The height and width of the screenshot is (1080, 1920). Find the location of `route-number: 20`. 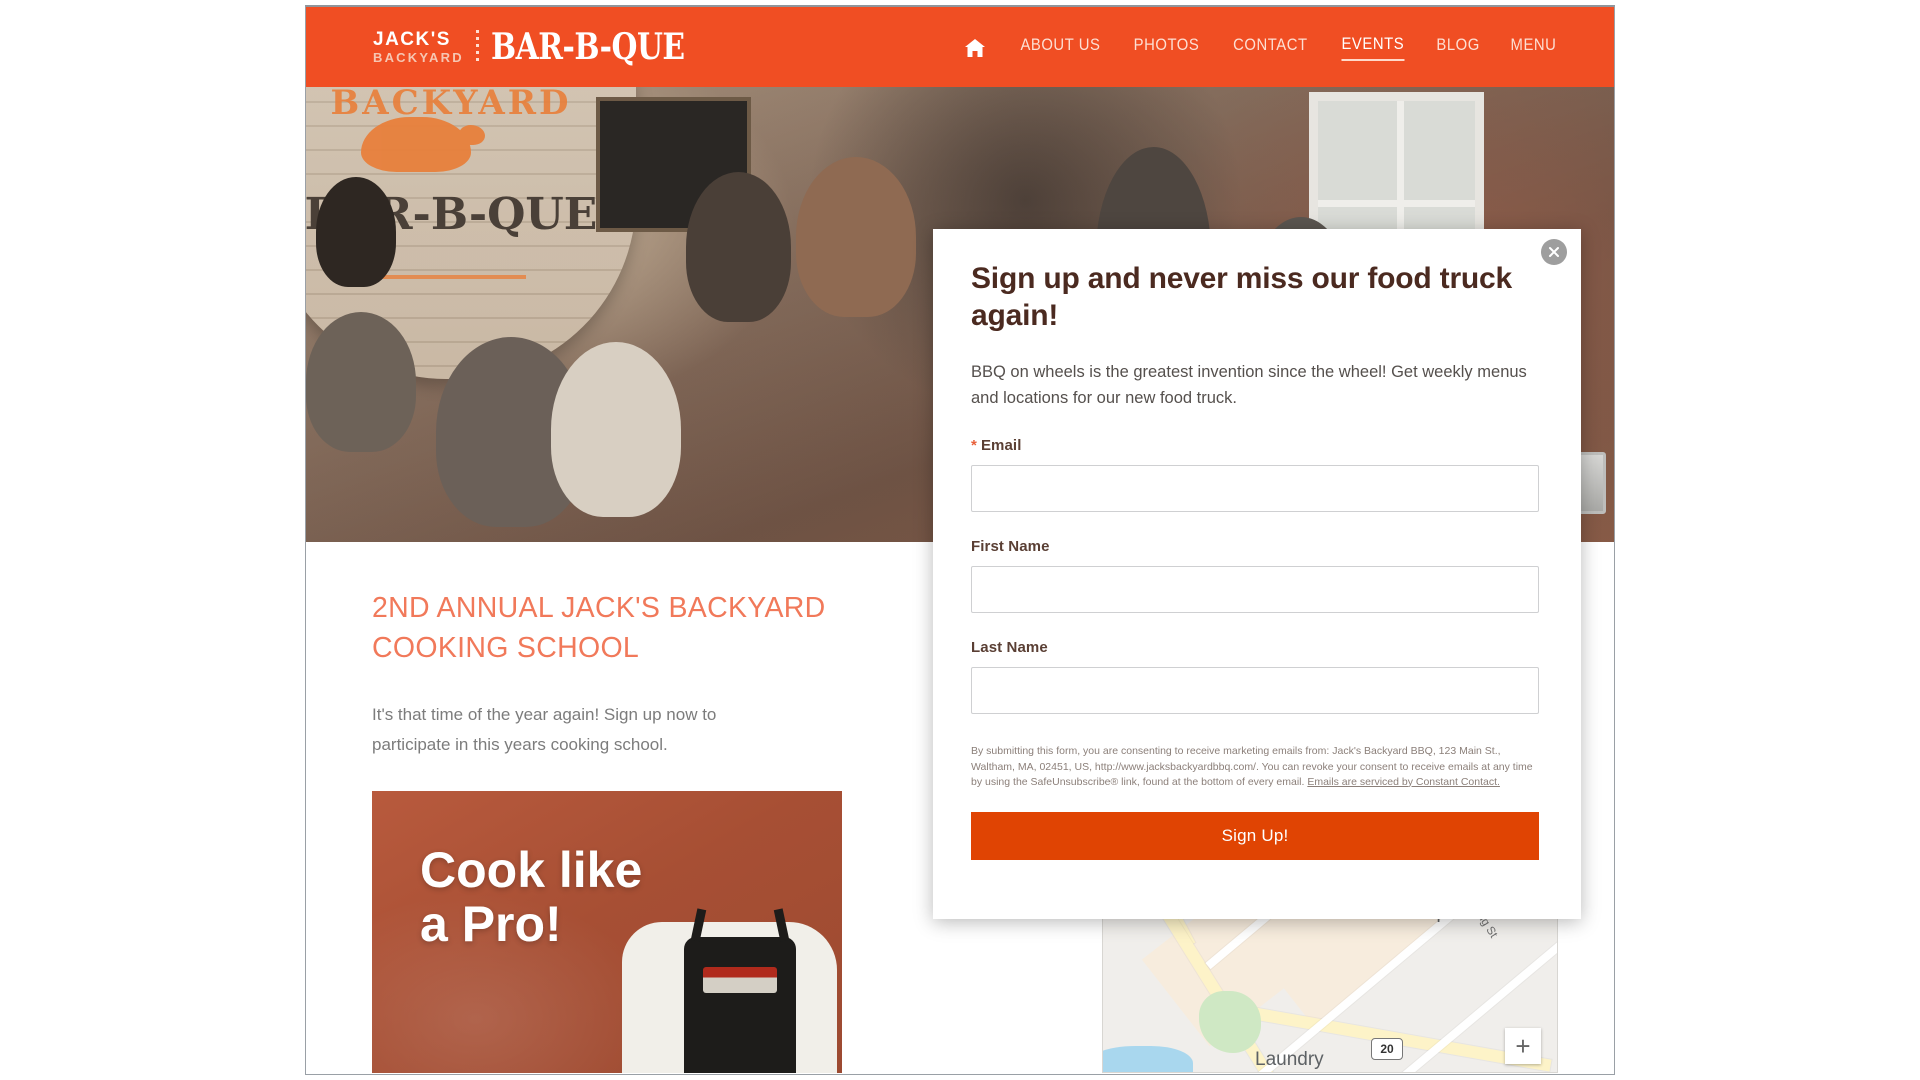

route-number: 20 is located at coordinates (1387, 1049).